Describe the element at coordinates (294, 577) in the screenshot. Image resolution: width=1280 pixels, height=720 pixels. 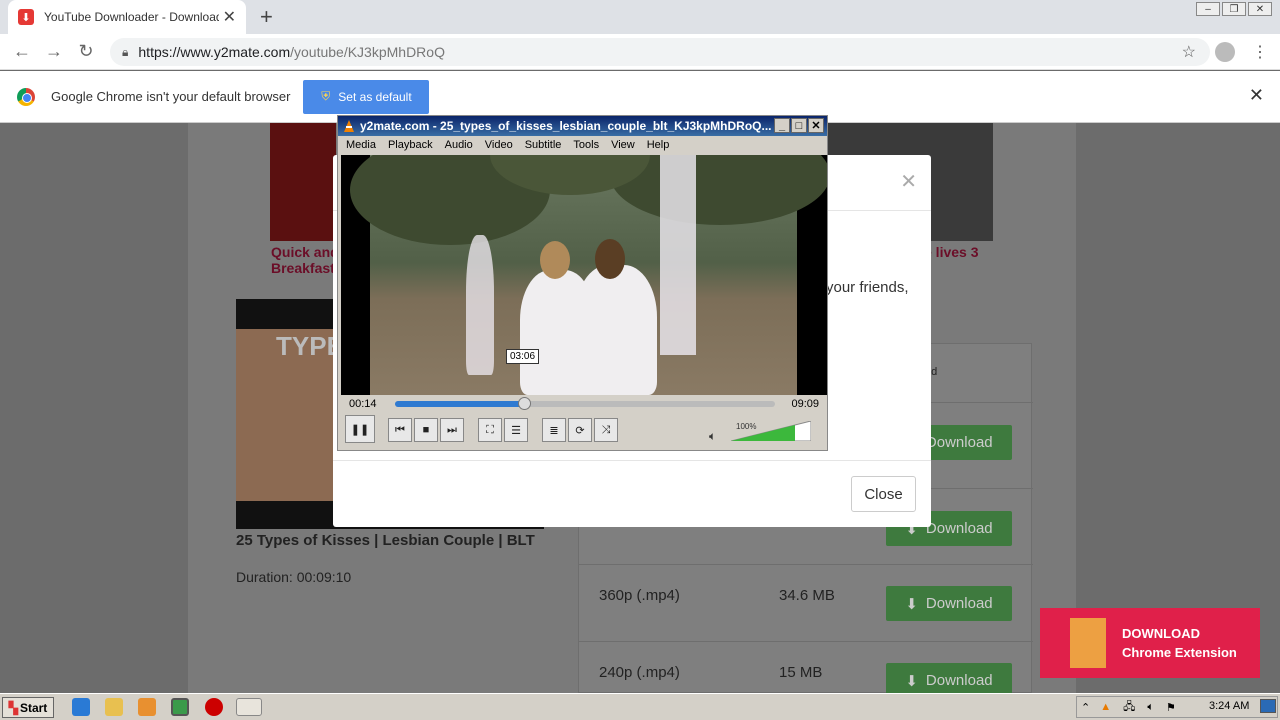
I see `video-duration: Duration: 00:09:10` at that location.